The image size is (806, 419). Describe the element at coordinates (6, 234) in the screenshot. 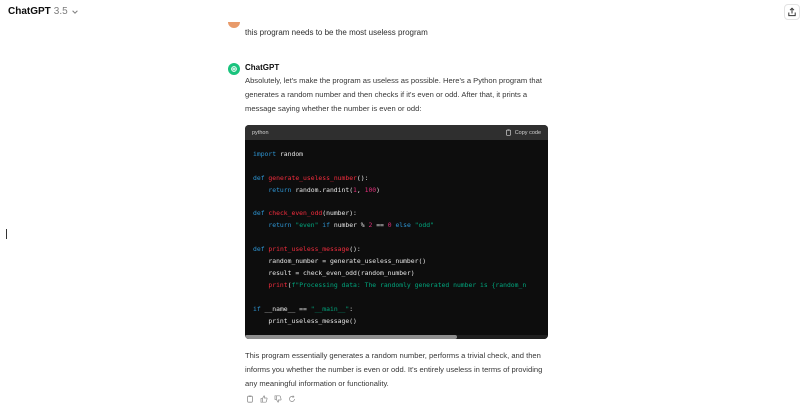

I see `text-cursor` at that location.